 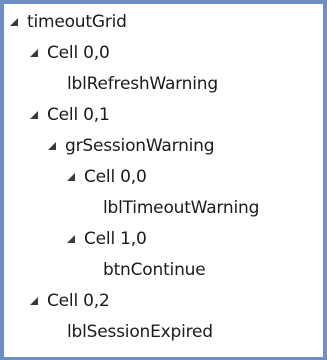 What do you see at coordinates (78, 115) in the screenshot?
I see `tree-node-label: Cell 0,1` at bounding box center [78, 115].